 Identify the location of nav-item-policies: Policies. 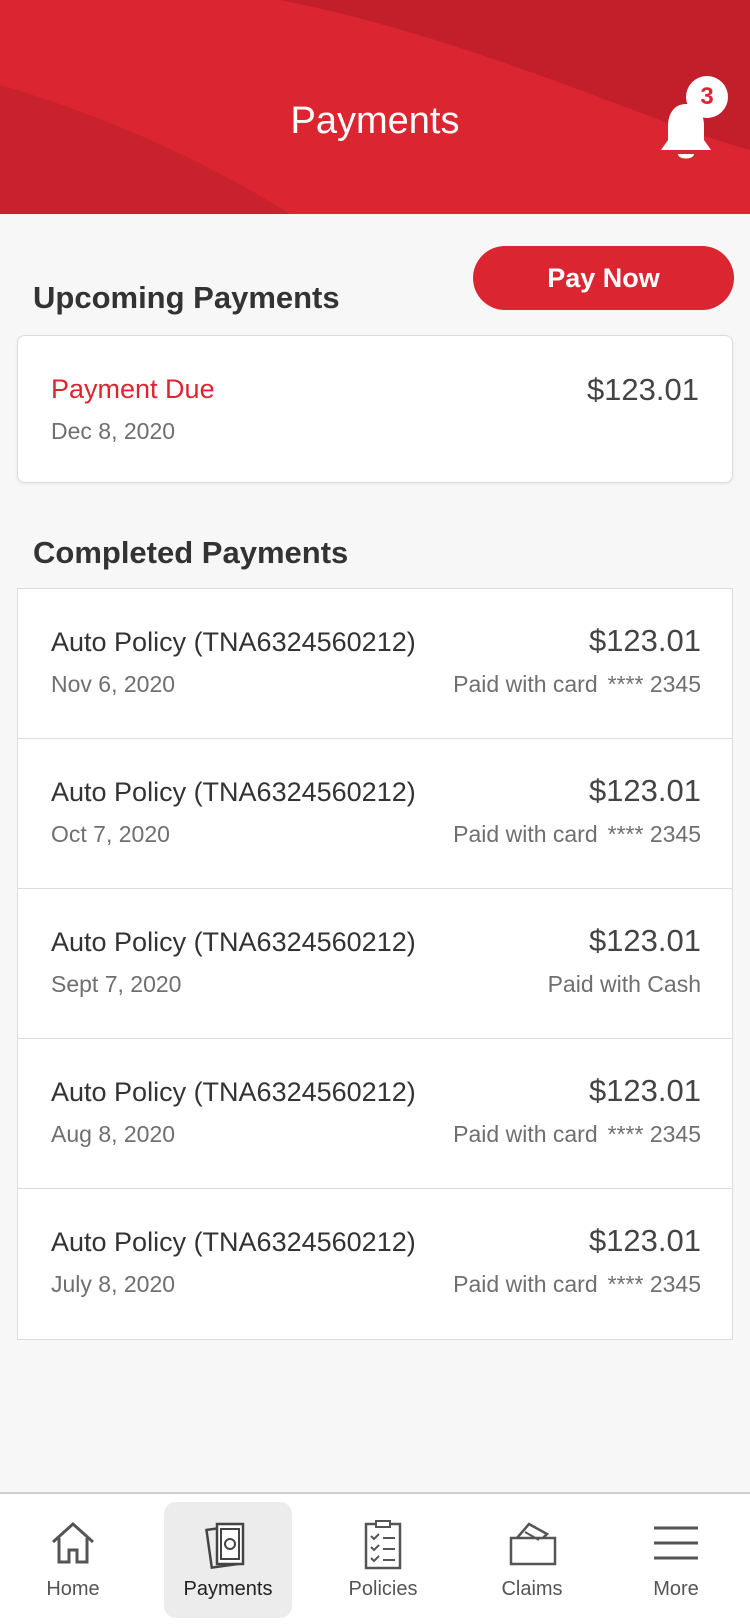
(383, 1560).